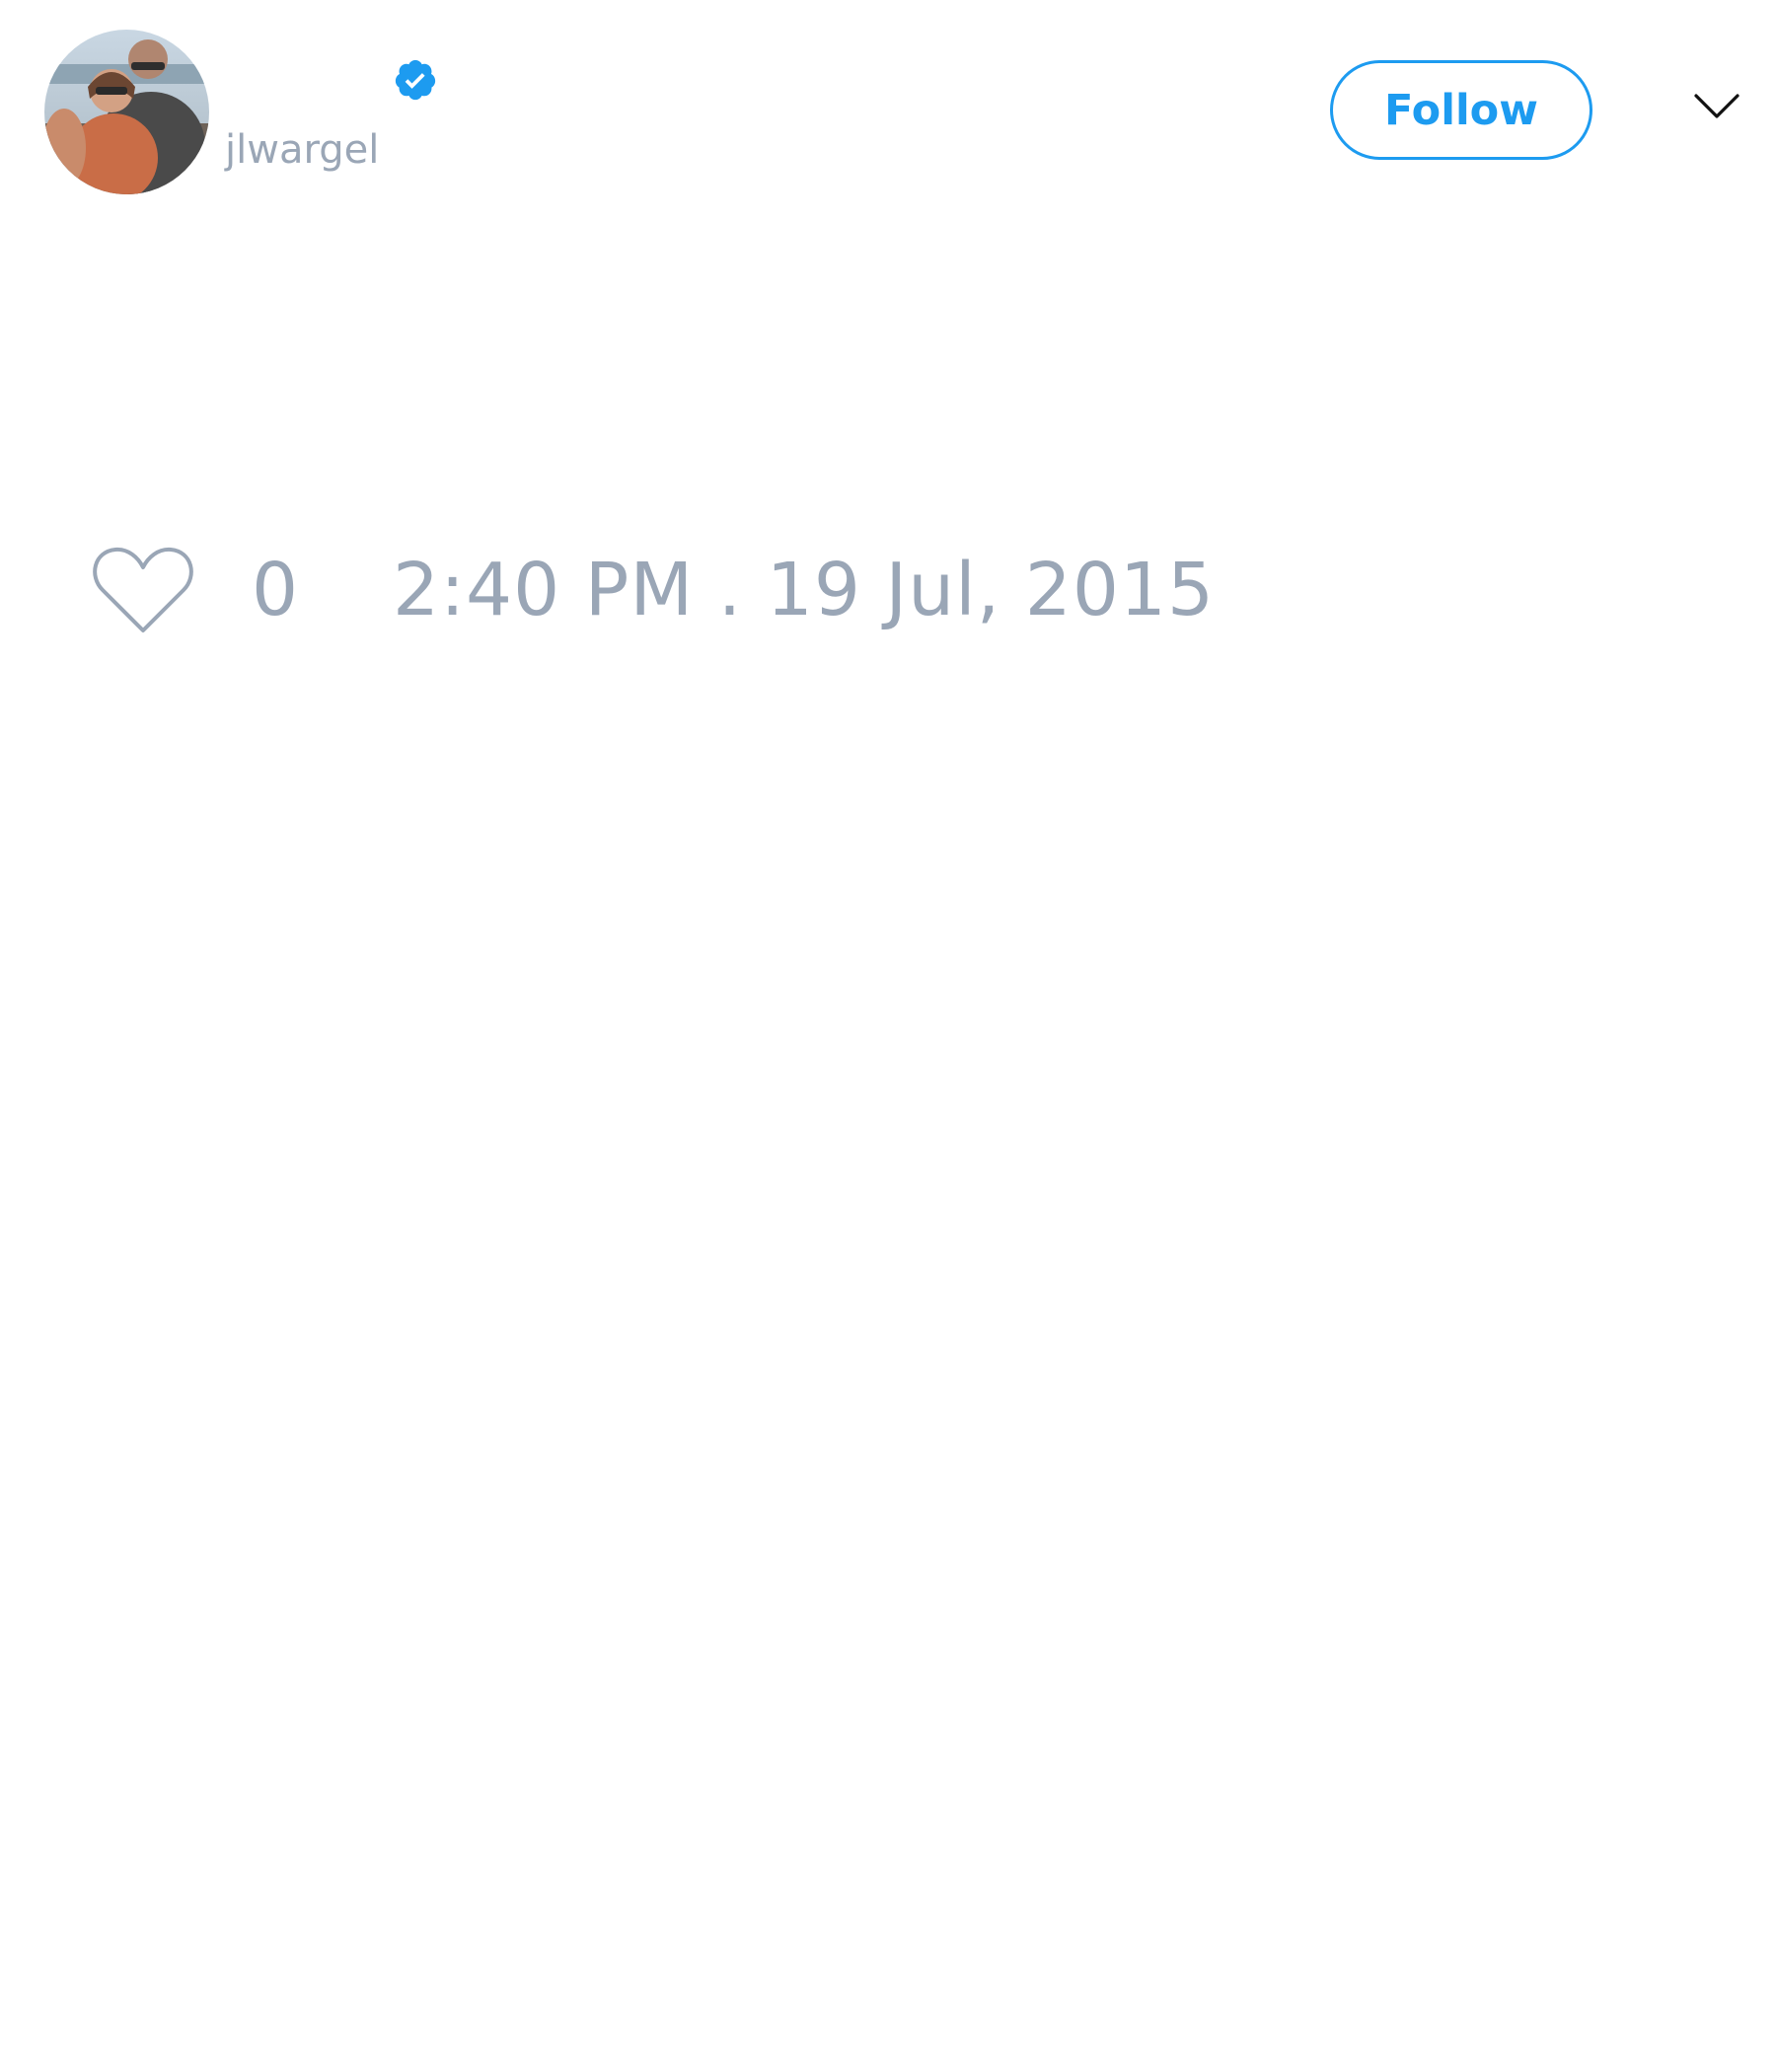 Image resolution: width=1776 pixels, height=2072 pixels. What do you see at coordinates (1717, 106) in the screenshot?
I see `chevron-down-icon` at bounding box center [1717, 106].